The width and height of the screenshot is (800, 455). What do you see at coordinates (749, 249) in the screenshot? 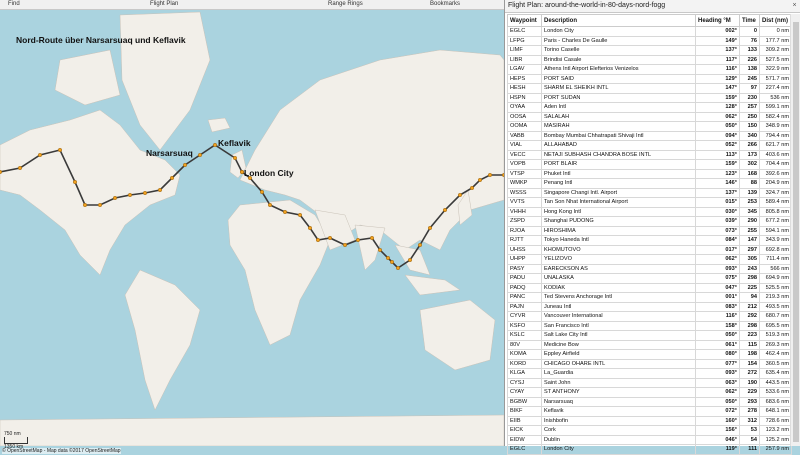
I see `time-cell: 297` at bounding box center [749, 249].